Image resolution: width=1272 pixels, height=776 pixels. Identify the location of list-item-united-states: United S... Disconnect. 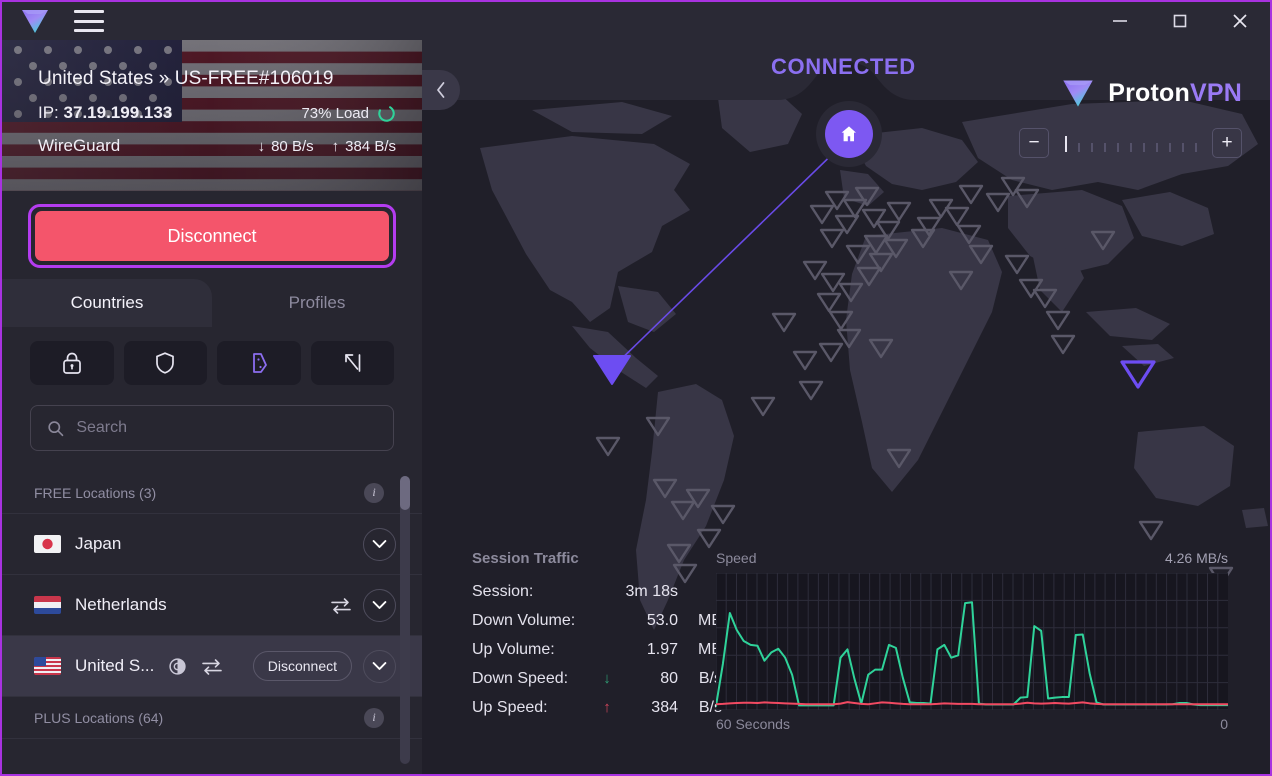
(212, 666).